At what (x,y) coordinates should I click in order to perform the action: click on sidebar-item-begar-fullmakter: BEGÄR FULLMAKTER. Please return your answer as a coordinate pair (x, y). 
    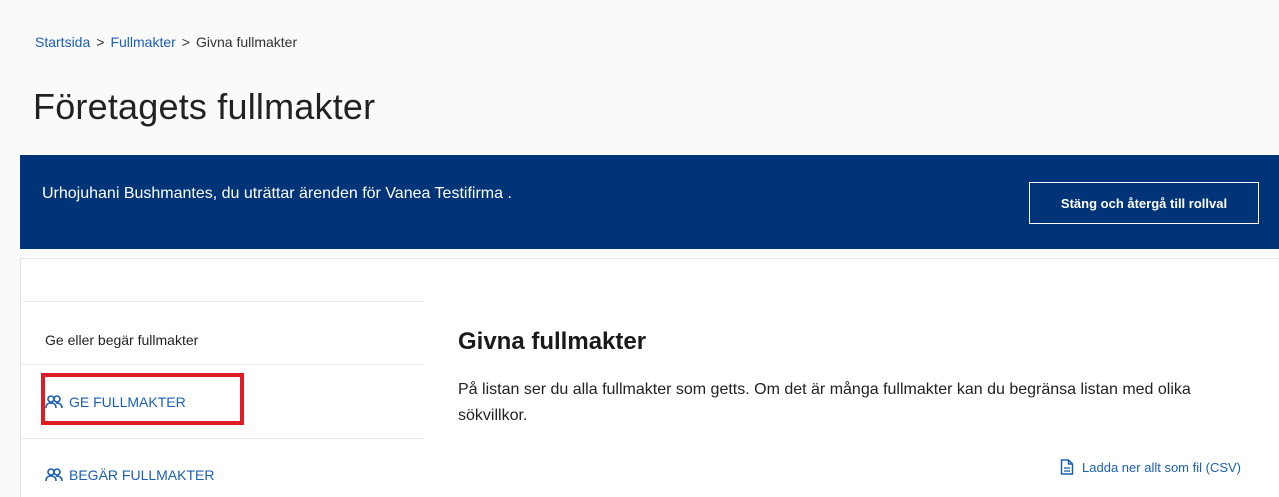
    Looking at the image, I should click on (129, 475).